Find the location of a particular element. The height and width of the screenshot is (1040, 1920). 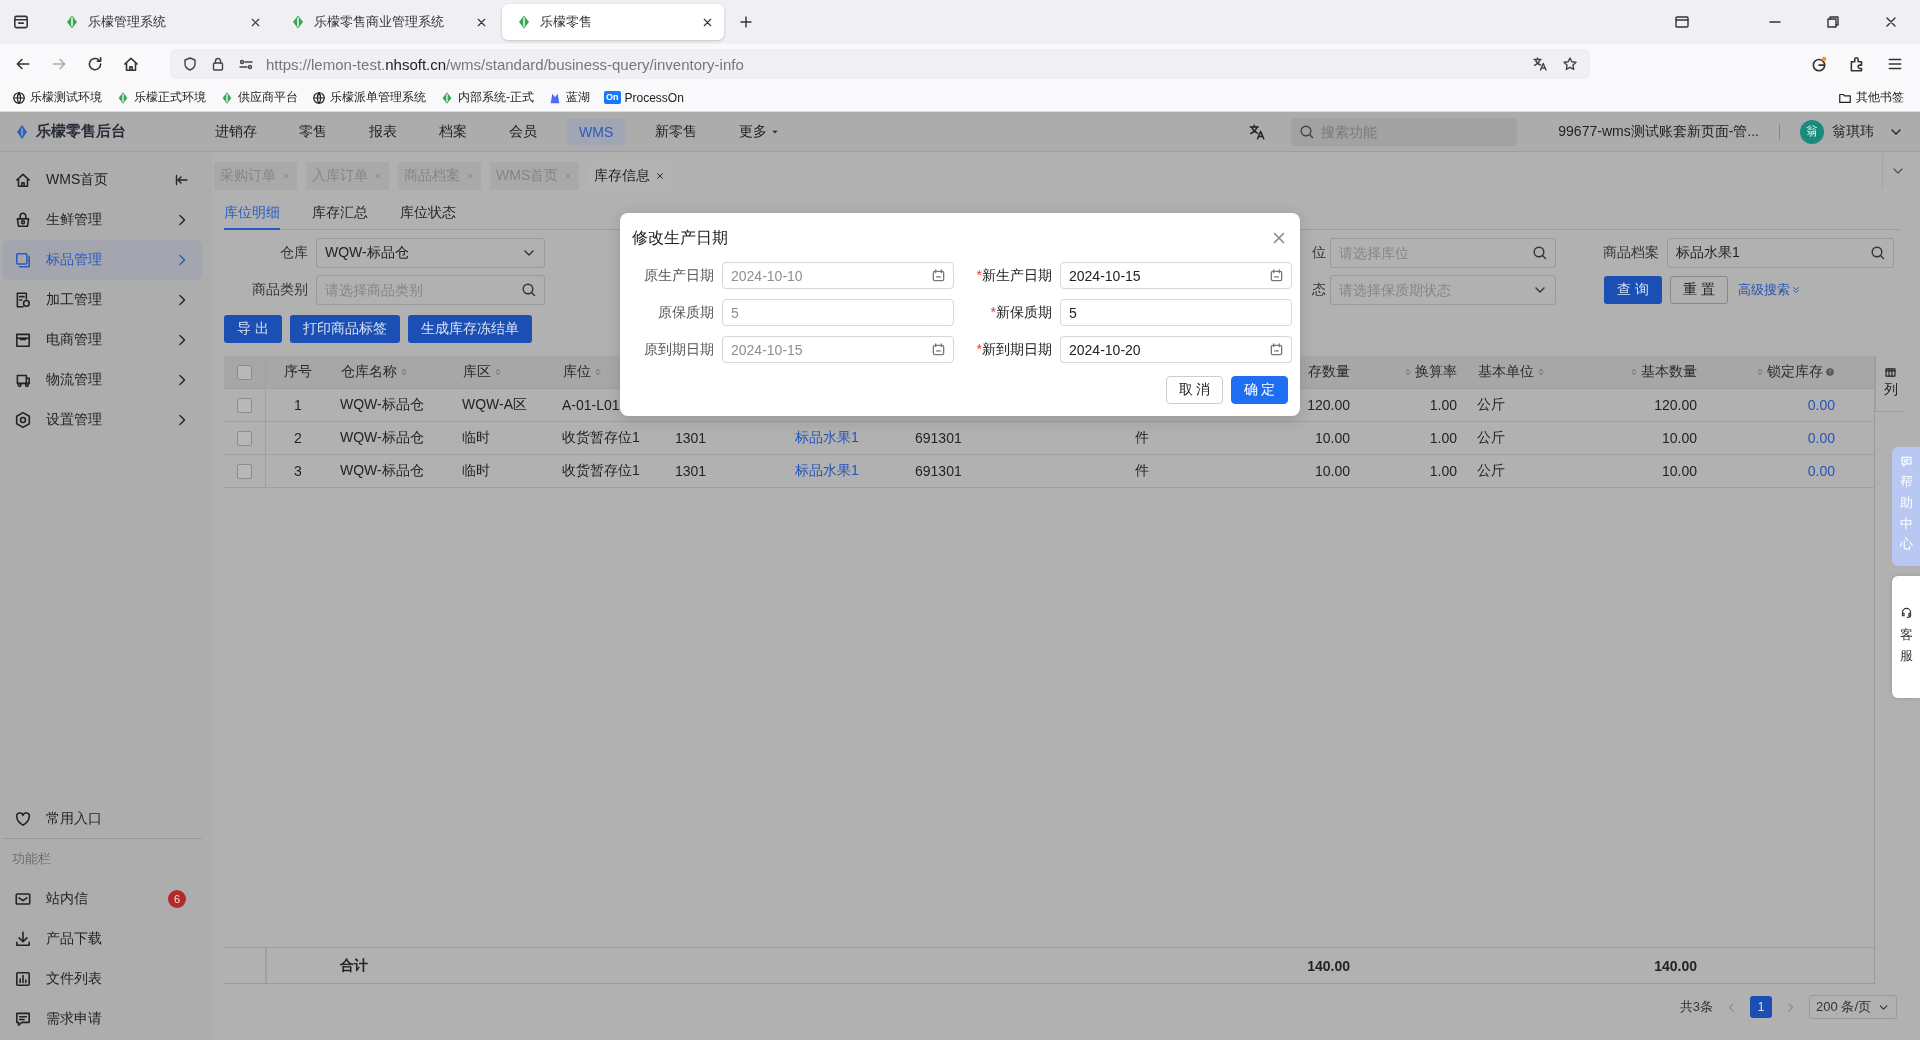

nav-item: 零售 is located at coordinates (313, 131).